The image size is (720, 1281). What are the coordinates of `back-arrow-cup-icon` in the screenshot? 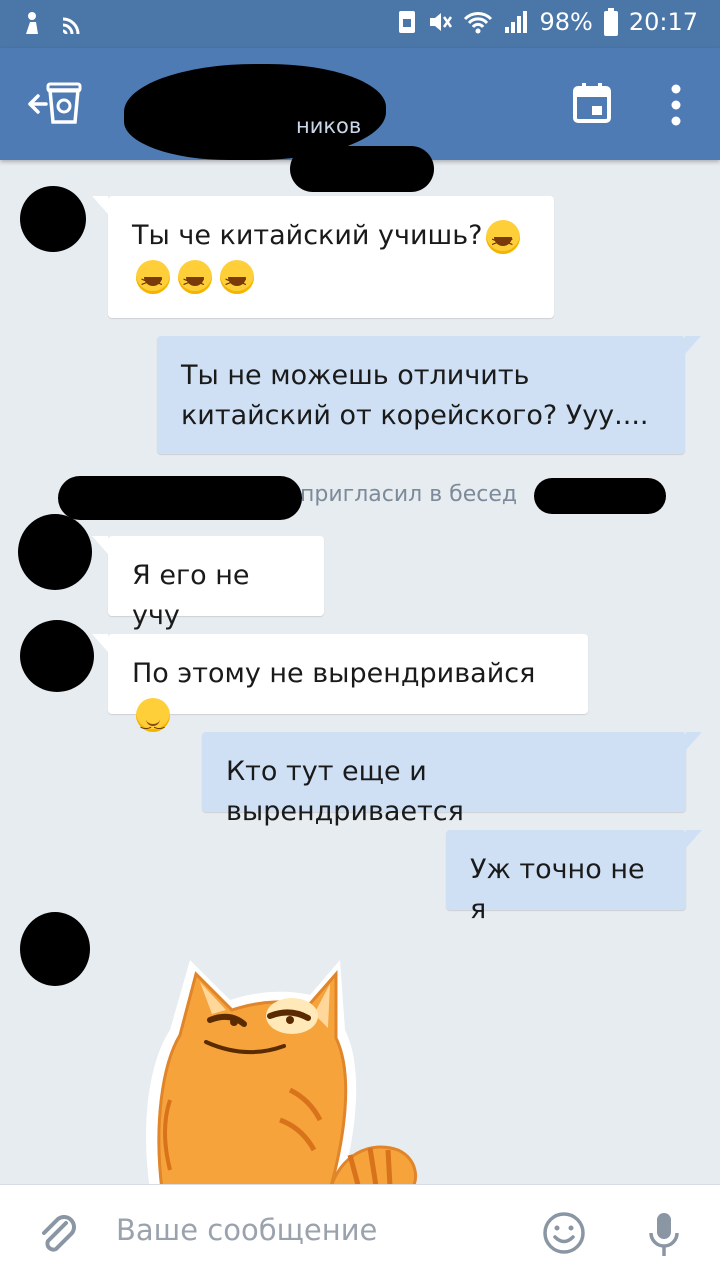 It's located at (55, 103).